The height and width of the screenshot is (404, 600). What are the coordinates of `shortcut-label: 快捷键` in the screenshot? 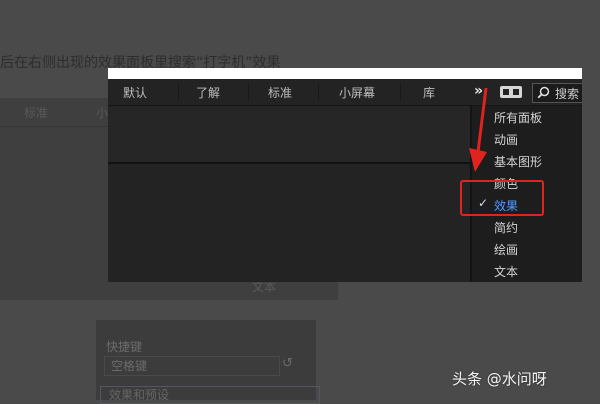 It's located at (124, 347).